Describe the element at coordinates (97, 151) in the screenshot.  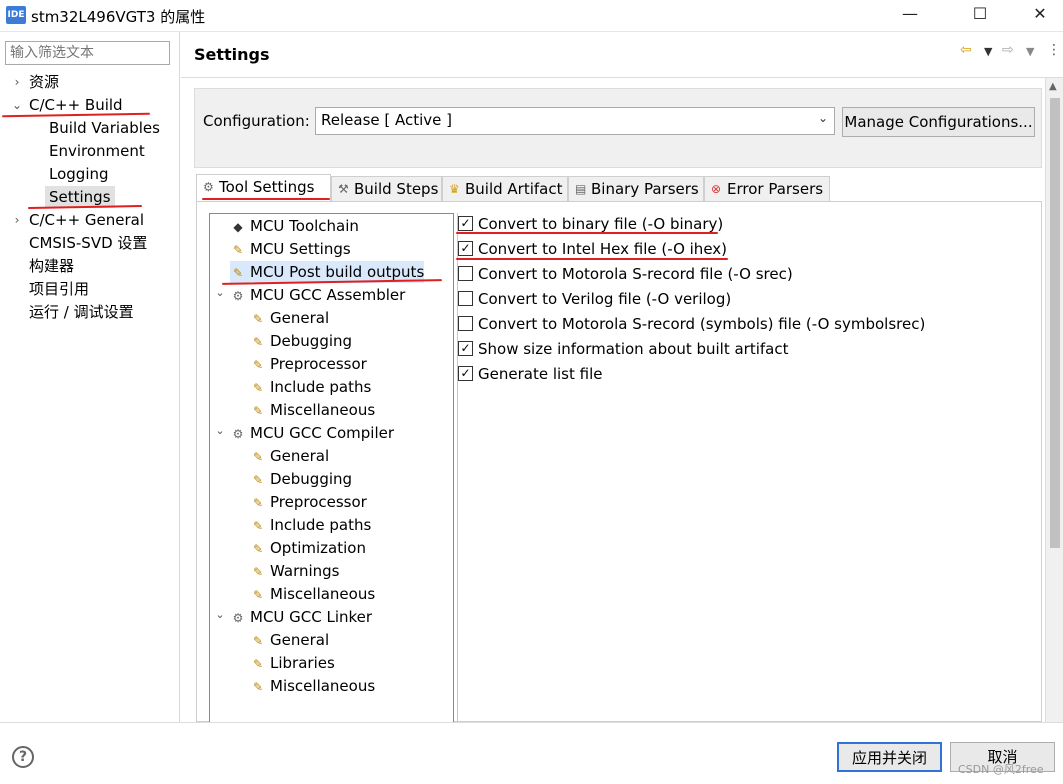
I see `nav-item-environment: Environment` at that location.